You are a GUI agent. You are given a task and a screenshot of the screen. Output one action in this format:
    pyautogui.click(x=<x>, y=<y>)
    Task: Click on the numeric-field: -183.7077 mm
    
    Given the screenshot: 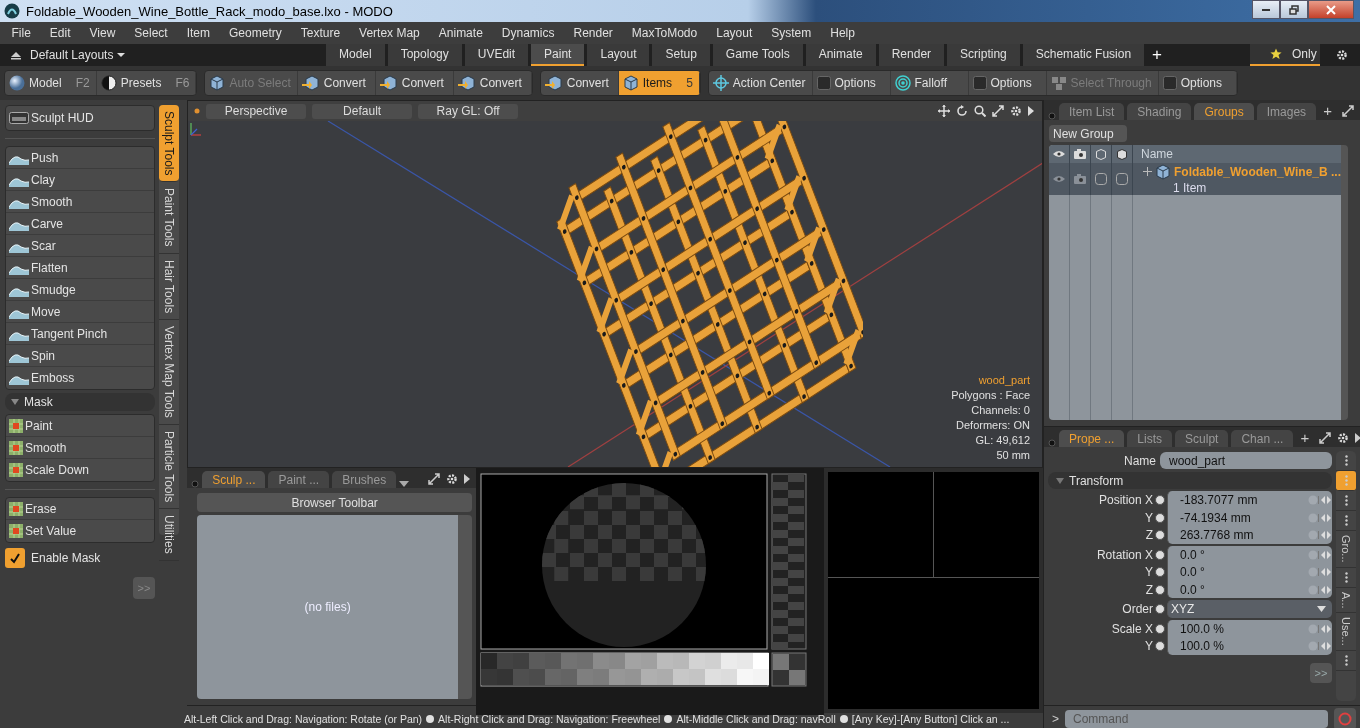 What is the action you would take?
    pyautogui.click(x=1249, y=500)
    